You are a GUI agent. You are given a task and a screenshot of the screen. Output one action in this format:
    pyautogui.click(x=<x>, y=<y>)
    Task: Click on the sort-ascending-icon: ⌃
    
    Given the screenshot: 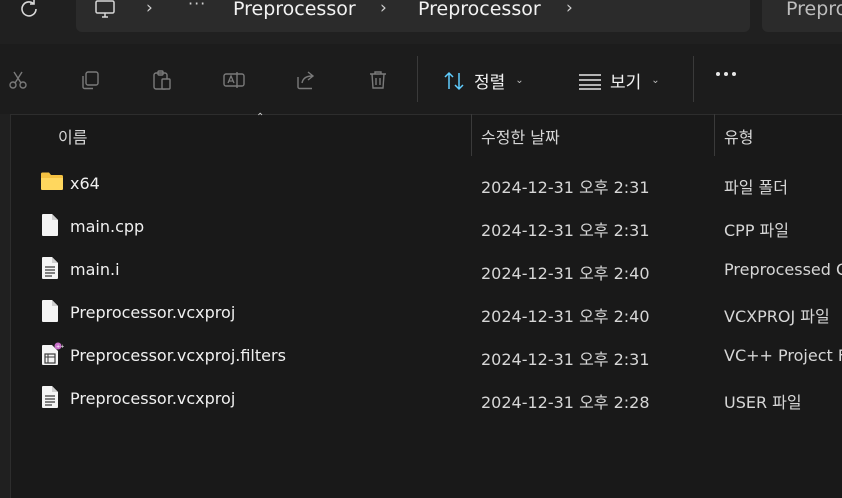 What is the action you would take?
    pyautogui.click(x=260, y=117)
    